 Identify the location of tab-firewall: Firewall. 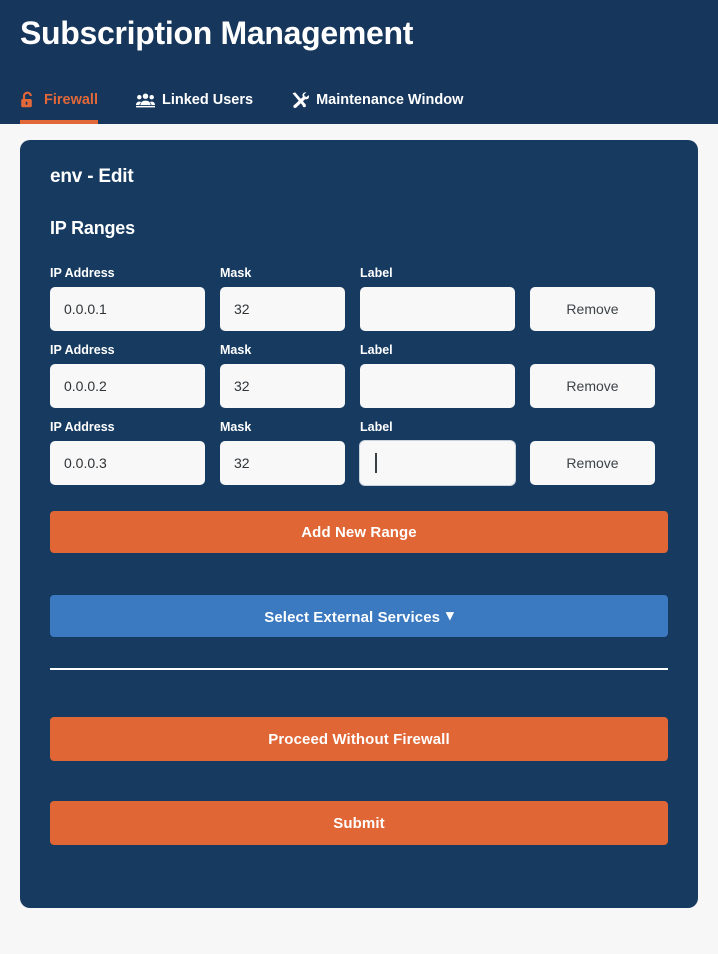
(59, 105).